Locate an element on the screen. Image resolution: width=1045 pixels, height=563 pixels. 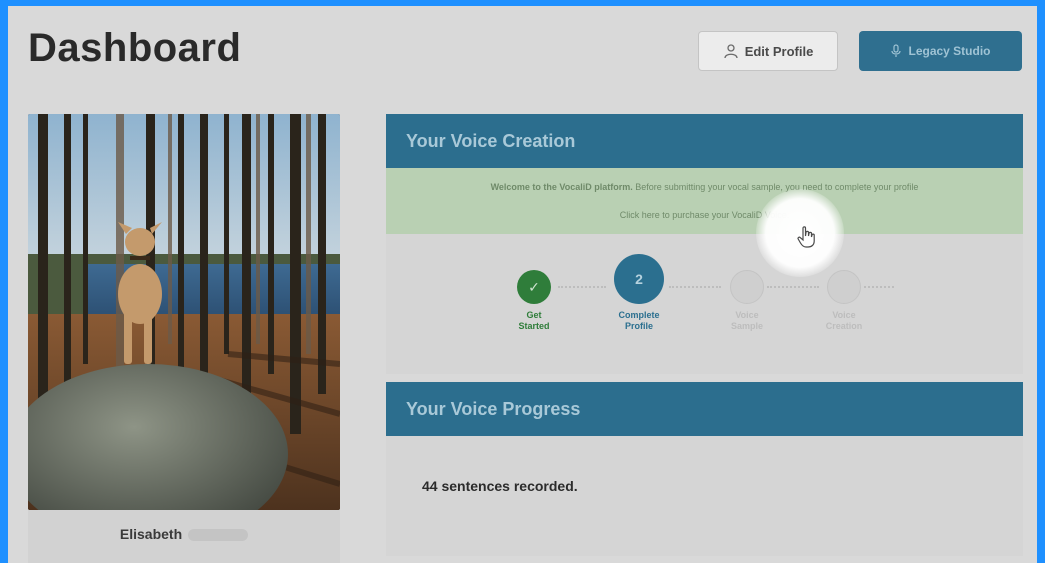
step-label: Profile is located at coordinates (638, 326).